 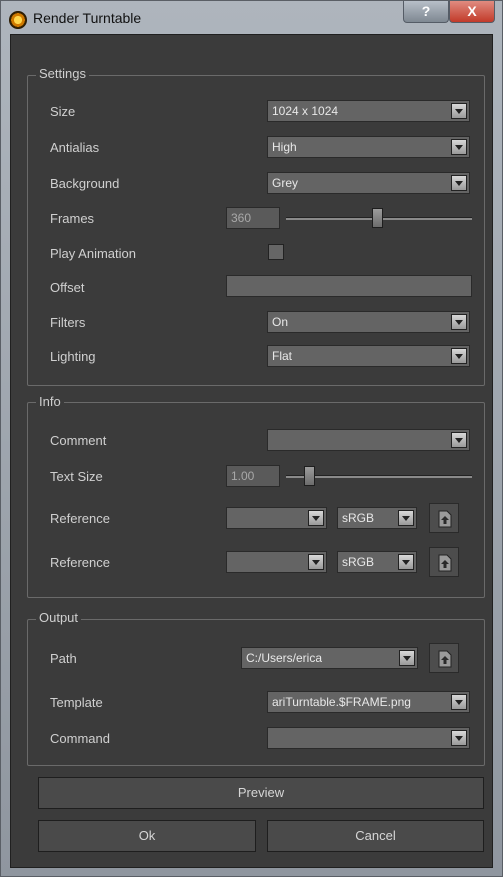 I want to click on frames-label: Frames, so click(x=72, y=218).